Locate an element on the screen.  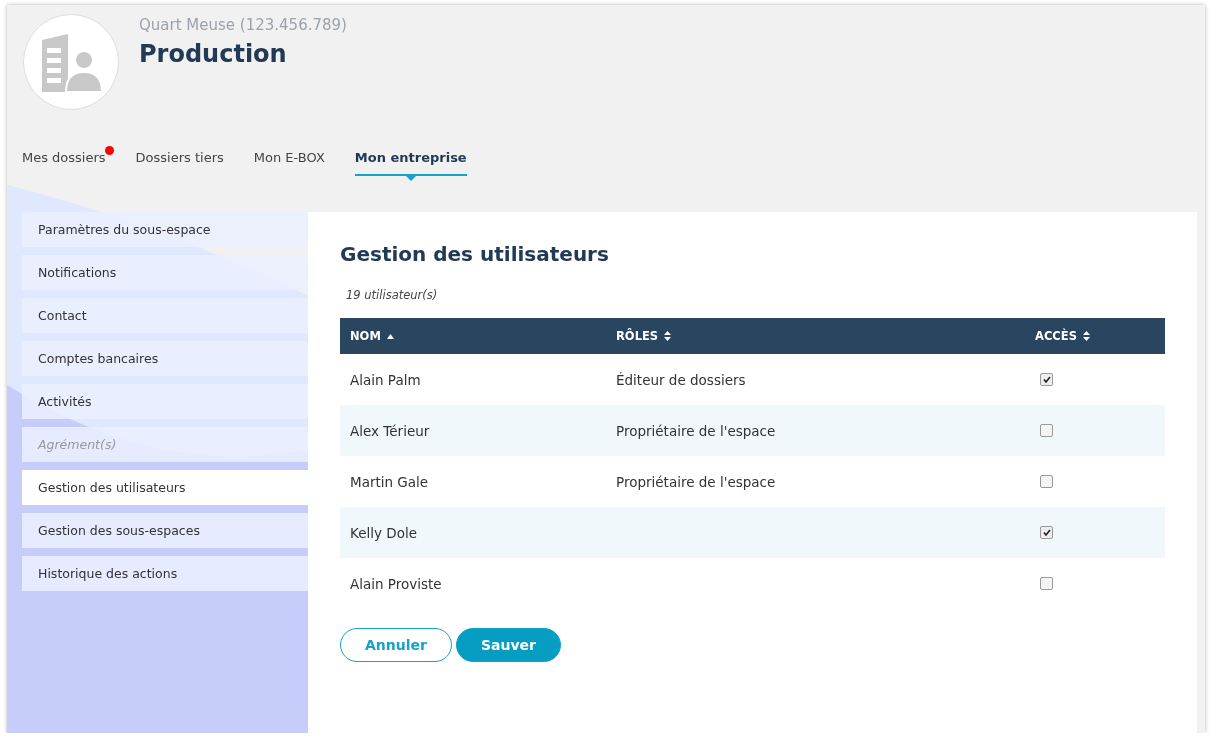
nav-tab: Mes dossiers is located at coordinates (64, 163).